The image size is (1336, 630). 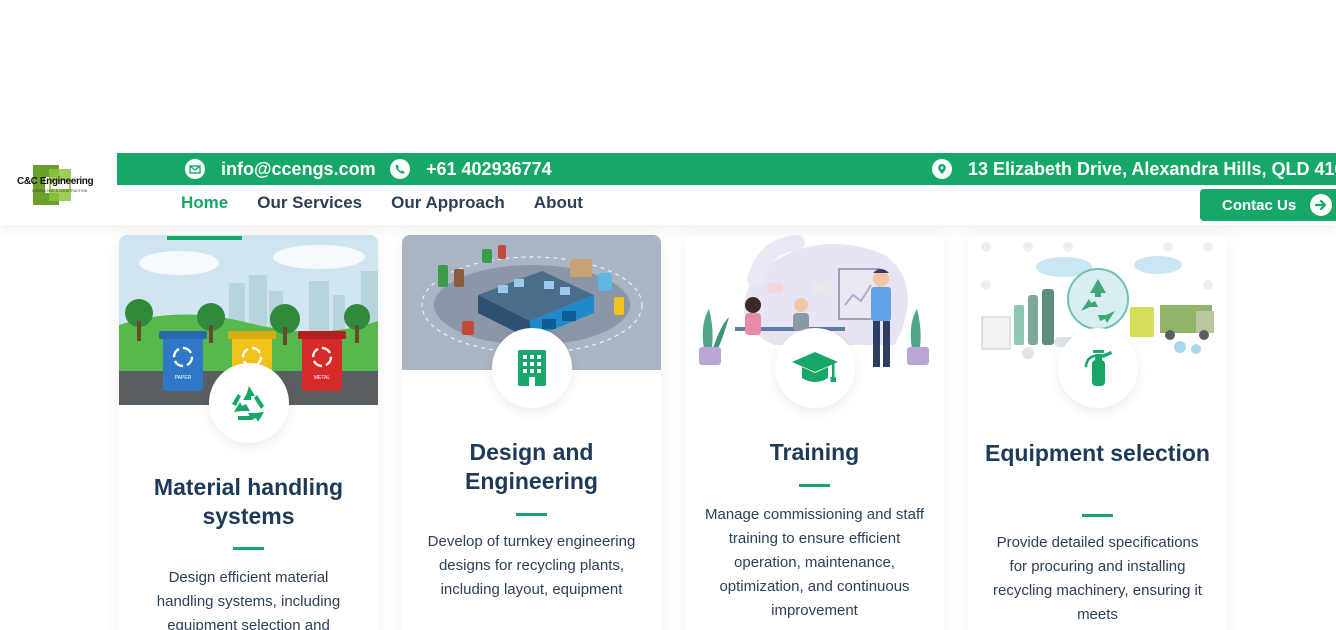 I want to click on nav-our-approach: Our Approach, so click(x=448, y=203).